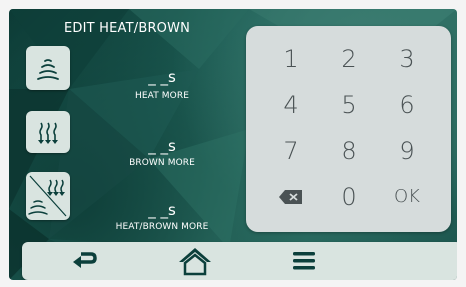 This screenshot has width=466, height=287. Describe the element at coordinates (407, 59) in the screenshot. I see `key-3: 3` at that location.